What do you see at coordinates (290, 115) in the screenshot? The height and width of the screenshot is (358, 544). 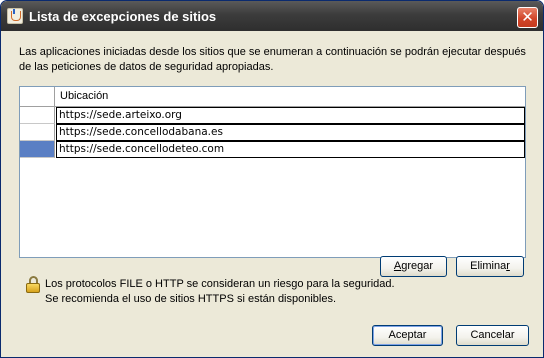 I see `site-url-cell: https://sede.arteixo.org` at bounding box center [290, 115].